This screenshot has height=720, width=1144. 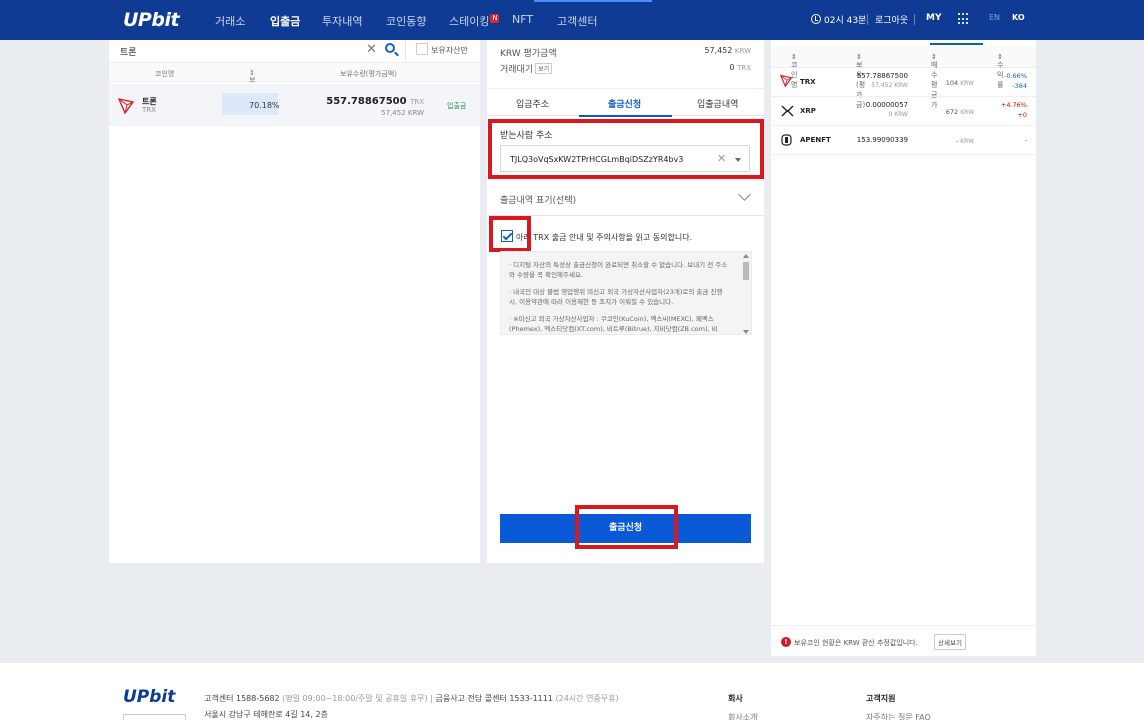 I want to click on memo-accordion: 출금내역 표기(선택), so click(x=625, y=198).